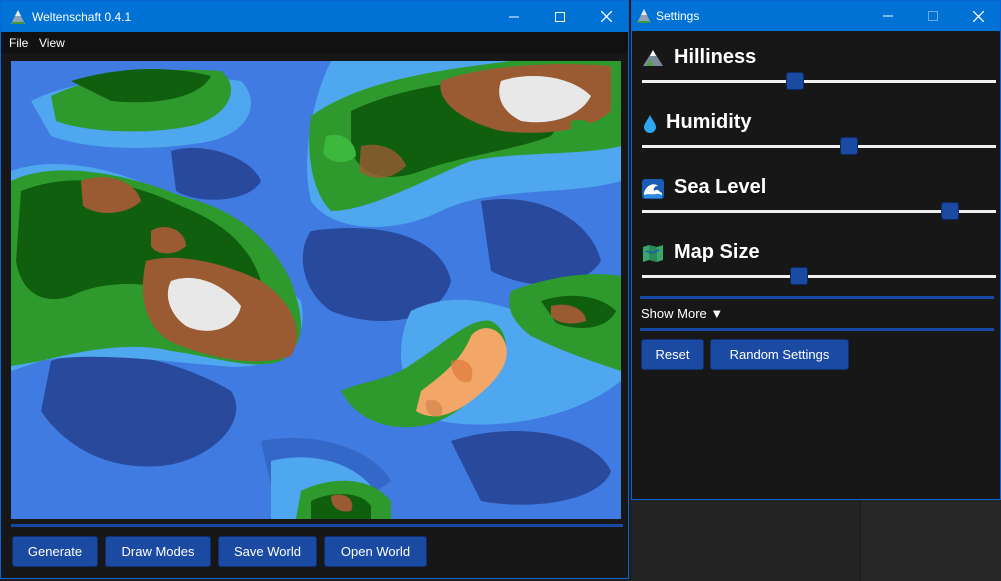 This screenshot has height=581, width=1001. What do you see at coordinates (82, 17) in the screenshot?
I see `window-title: Weltenschaft 0.4.1` at bounding box center [82, 17].